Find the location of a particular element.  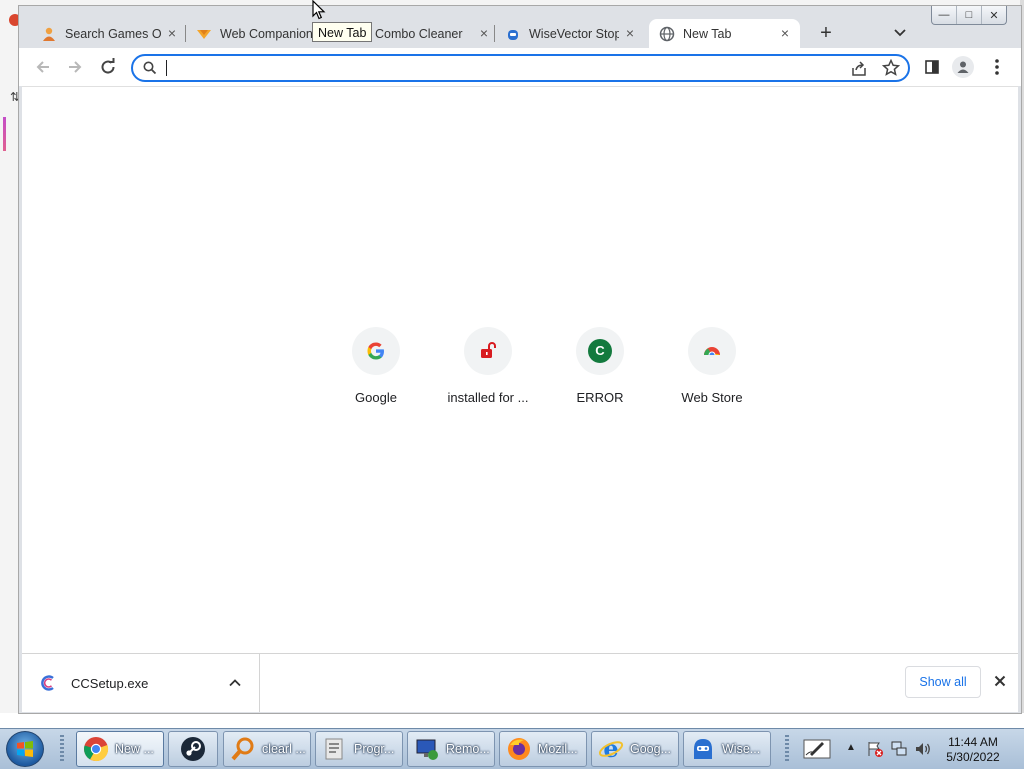

ccleaner-icon is located at coordinates (48, 683).